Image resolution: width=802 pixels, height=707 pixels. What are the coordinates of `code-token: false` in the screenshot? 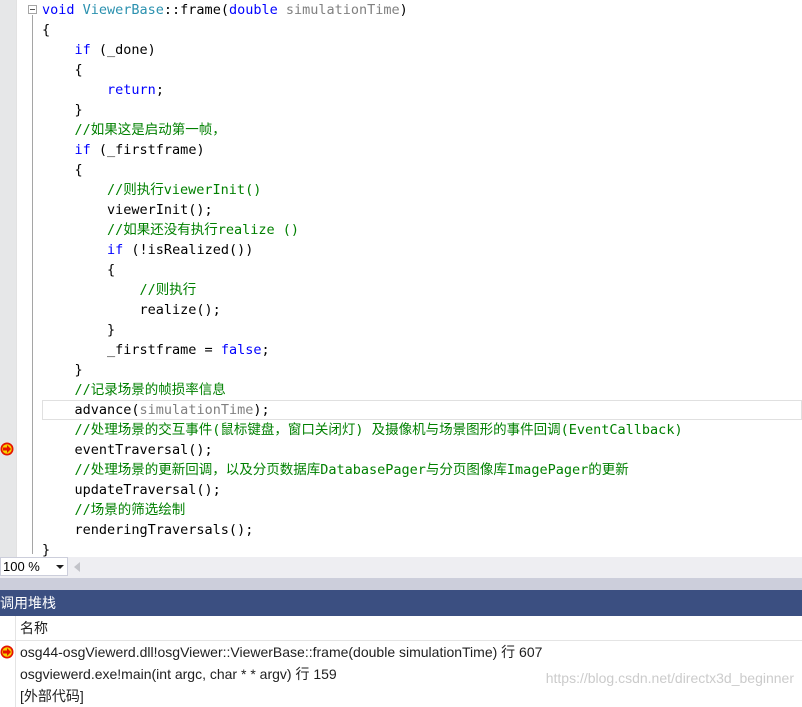 It's located at (241, 350).